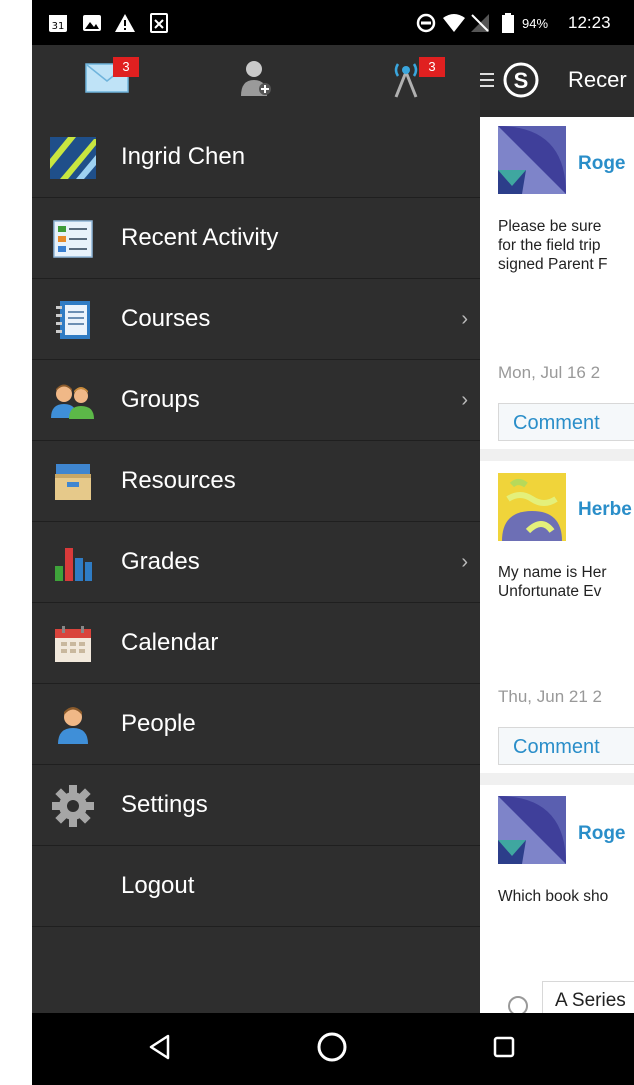  Describe the element at coordinates (256, 724) in the screenshot. I see `drawer-item-people: People` at that location.